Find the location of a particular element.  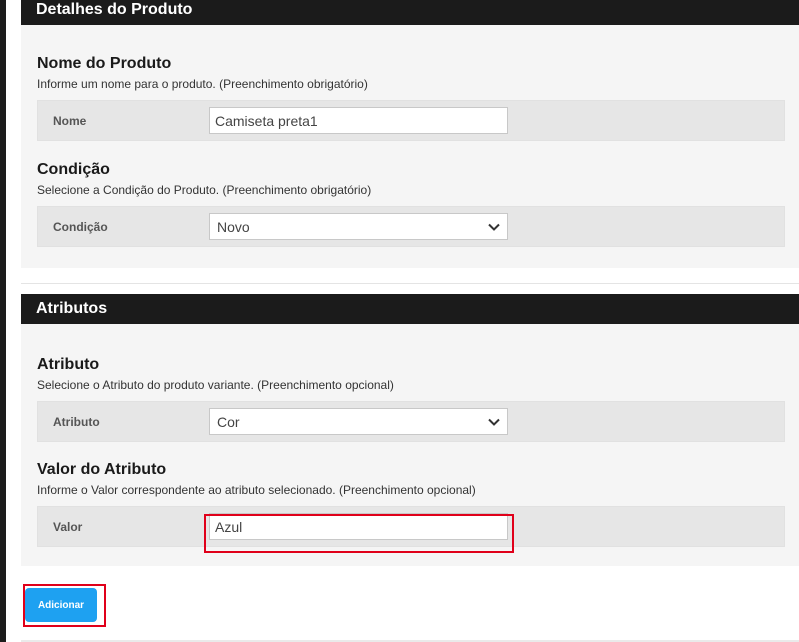

name-input: Camiseta preta1 is located at coordinates (358, 120).